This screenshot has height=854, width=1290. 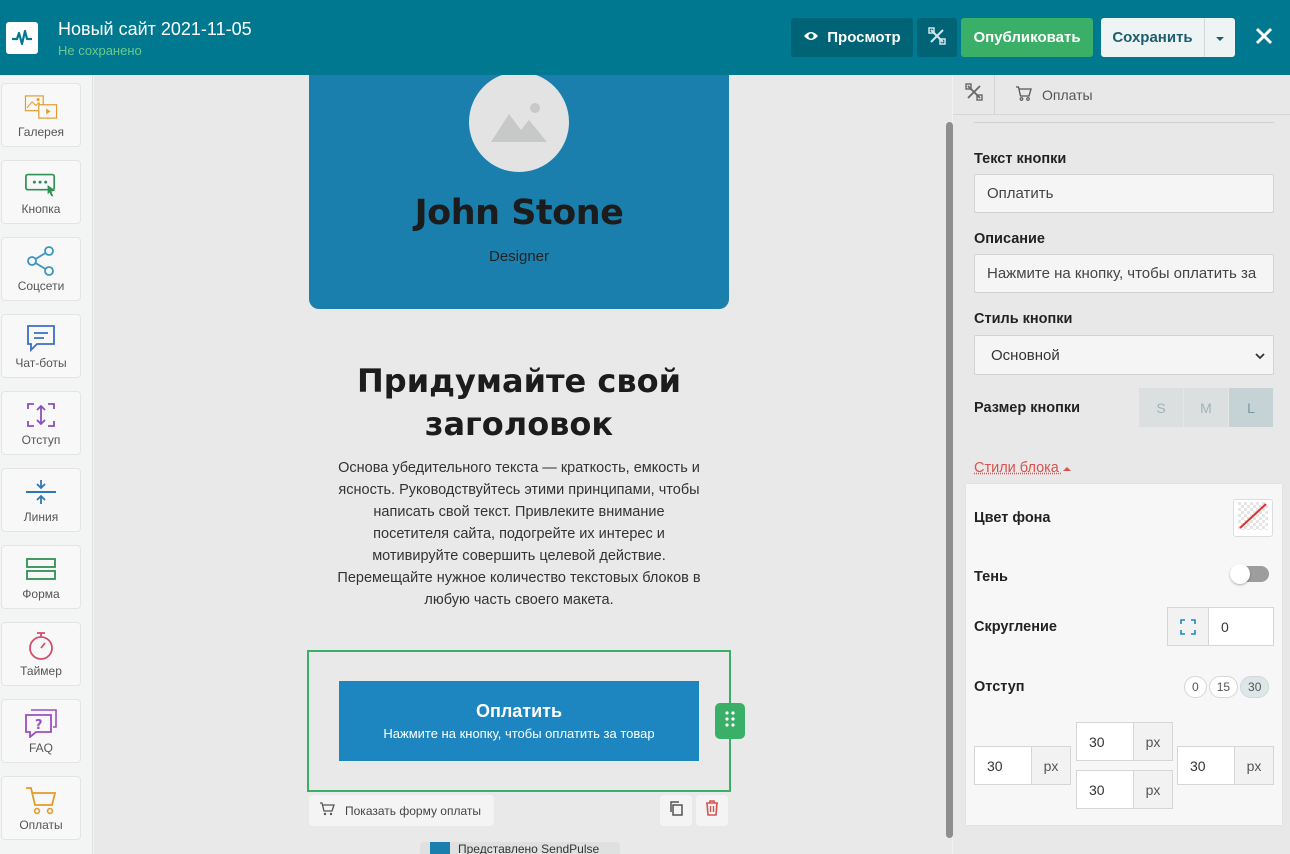 I want to click on padding-top-field: 30 px, so click(x=1124, y=741).